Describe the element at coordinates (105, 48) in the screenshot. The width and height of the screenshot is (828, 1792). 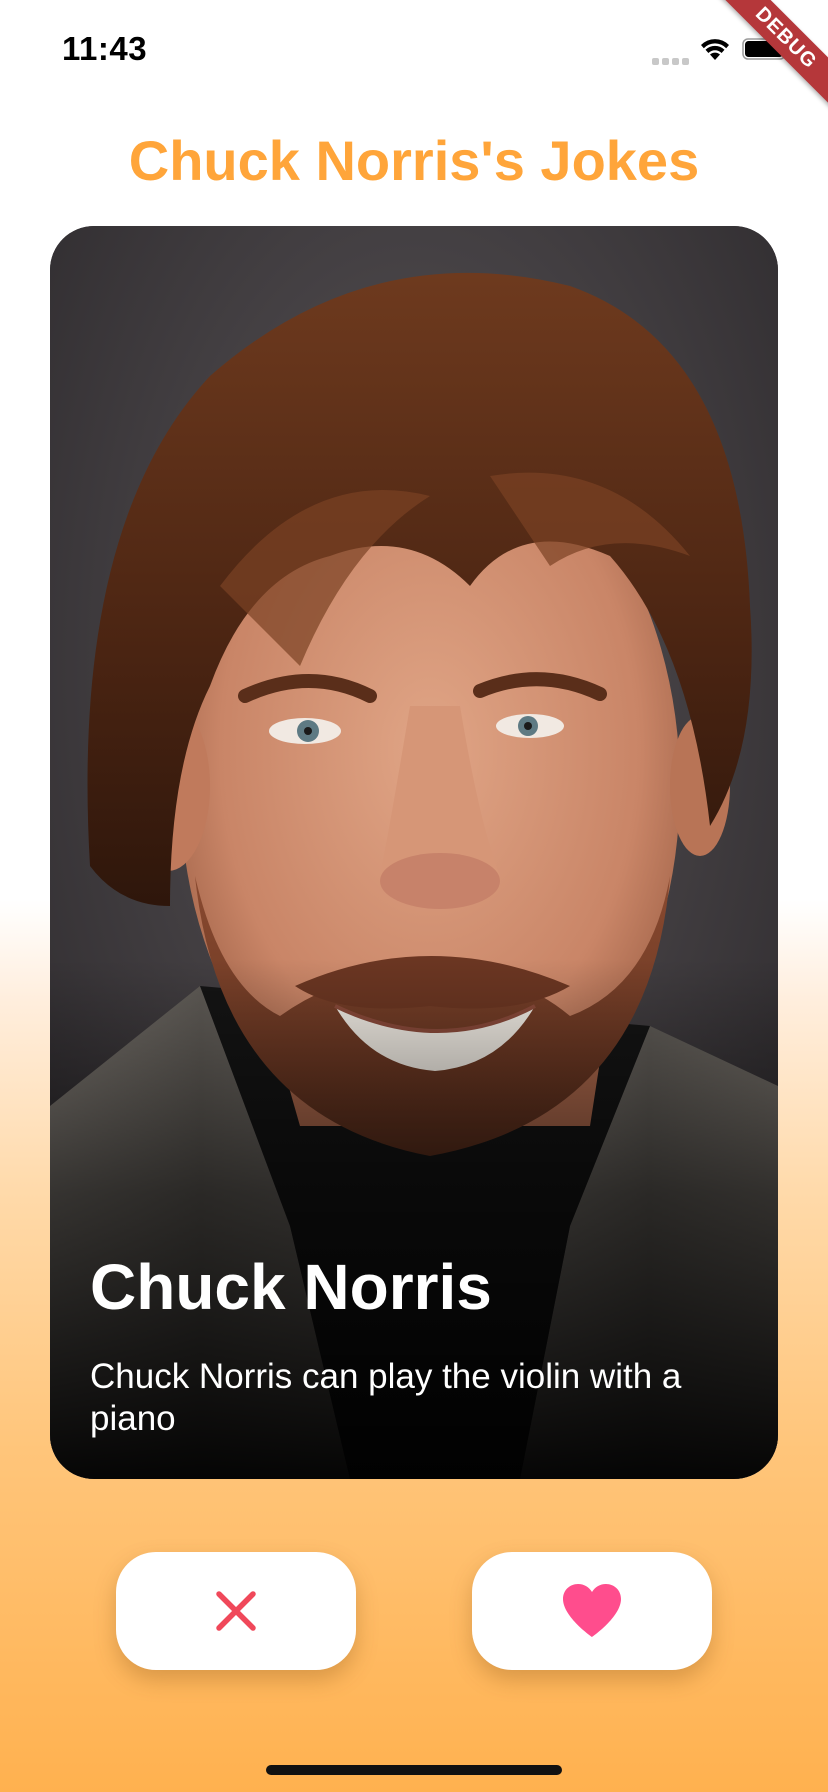
I see `status-time: 11:43` at that location.